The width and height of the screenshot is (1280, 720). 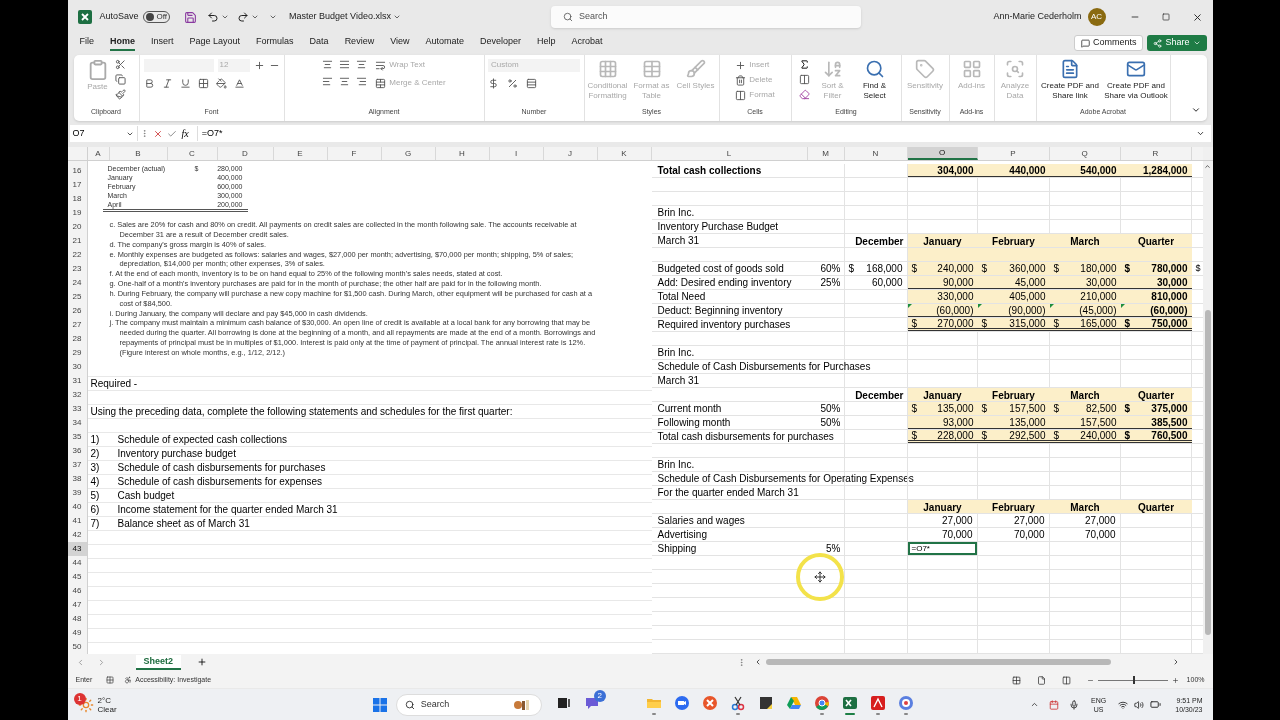 I want to click on fill-icon, so click(x=804, y=79).